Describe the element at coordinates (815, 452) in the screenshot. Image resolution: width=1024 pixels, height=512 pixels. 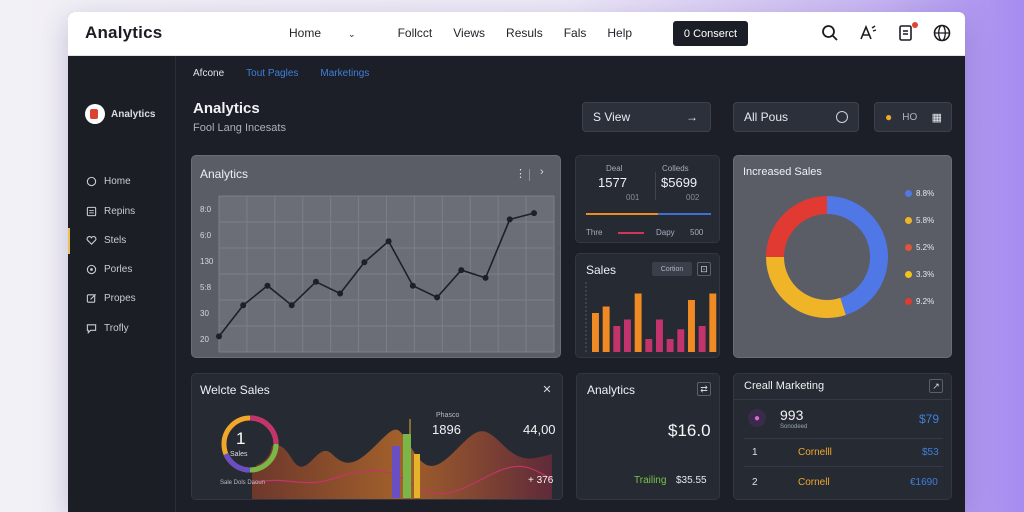
I see `row1-name: Cornelll` at that location.